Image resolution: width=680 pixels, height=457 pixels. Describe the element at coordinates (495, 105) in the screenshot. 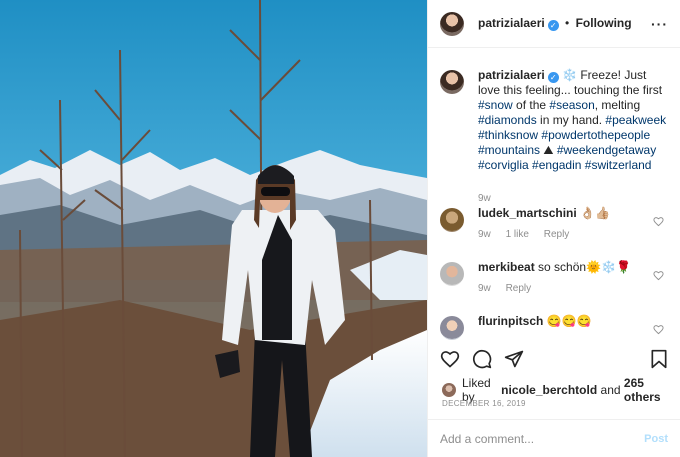

I see `hashtag-link: #snow` at that location.